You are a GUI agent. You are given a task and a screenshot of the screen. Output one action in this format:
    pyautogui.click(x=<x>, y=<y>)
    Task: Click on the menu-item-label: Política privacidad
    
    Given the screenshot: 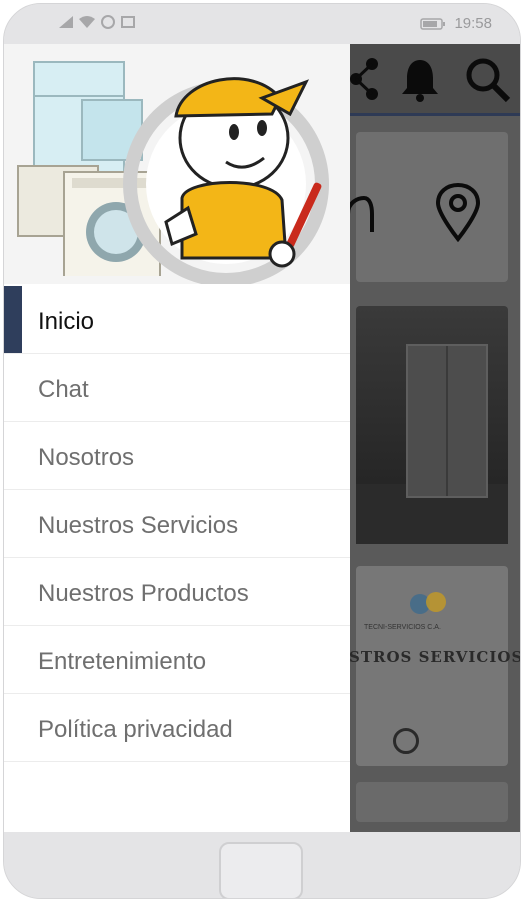 What is the action you would take?
    pyautogui.click(x=135, y=729)
    